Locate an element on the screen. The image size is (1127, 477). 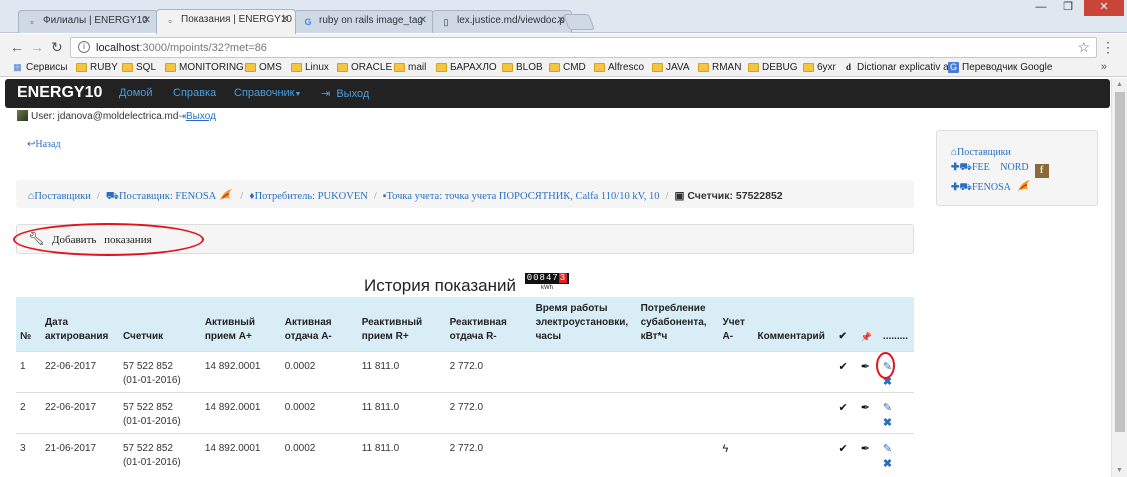
scroll-down-icon: ▼ is located at coordinates (1119, 470).